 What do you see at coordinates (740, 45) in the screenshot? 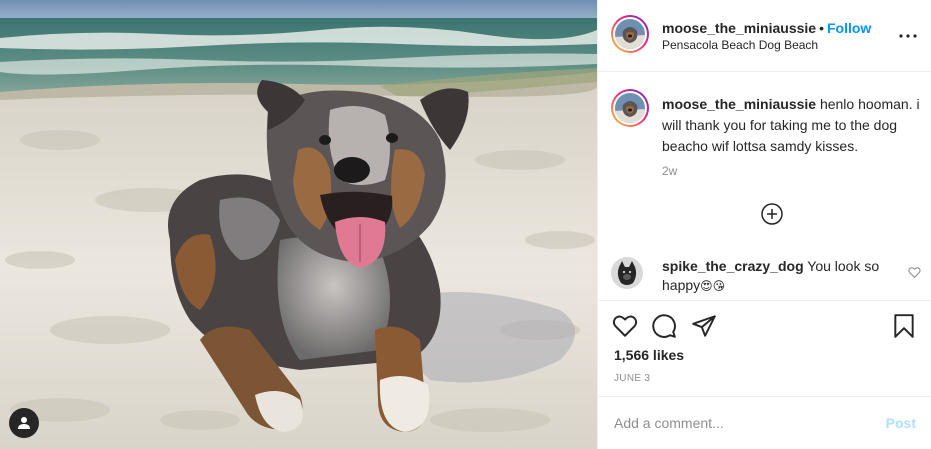
I see `location-link: Pensacola Beach Dog Beach` at bounding box center [740, 45].